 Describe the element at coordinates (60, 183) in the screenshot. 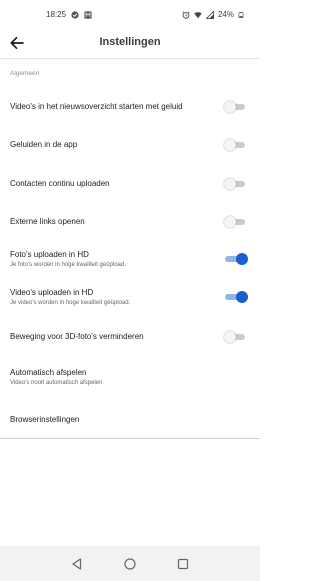

I see `setting-label: Contacten continu uploaden` at that location.